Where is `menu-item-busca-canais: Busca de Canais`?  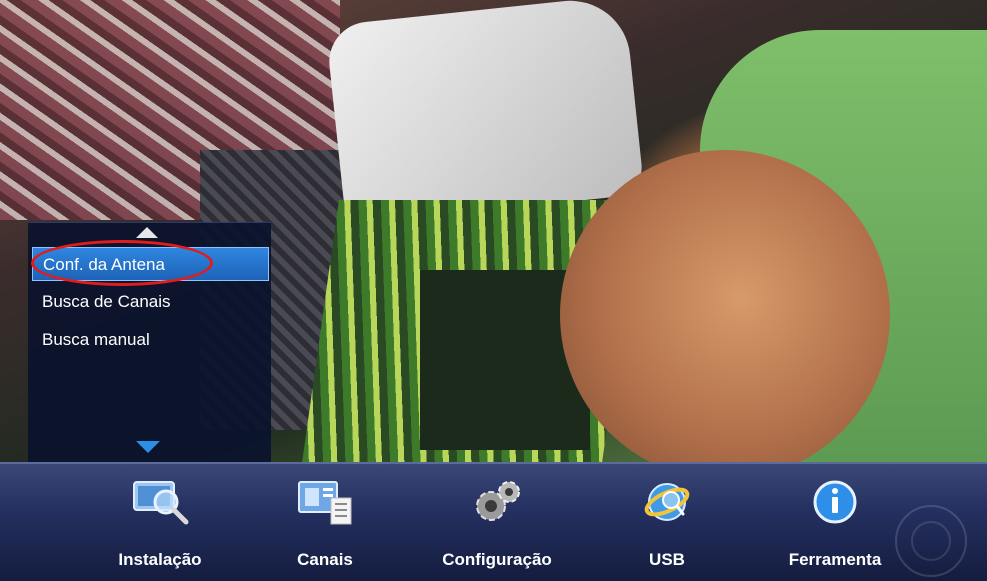 menu-item-busca-canais: Busca de Canais is located at coordinates (150, 302).